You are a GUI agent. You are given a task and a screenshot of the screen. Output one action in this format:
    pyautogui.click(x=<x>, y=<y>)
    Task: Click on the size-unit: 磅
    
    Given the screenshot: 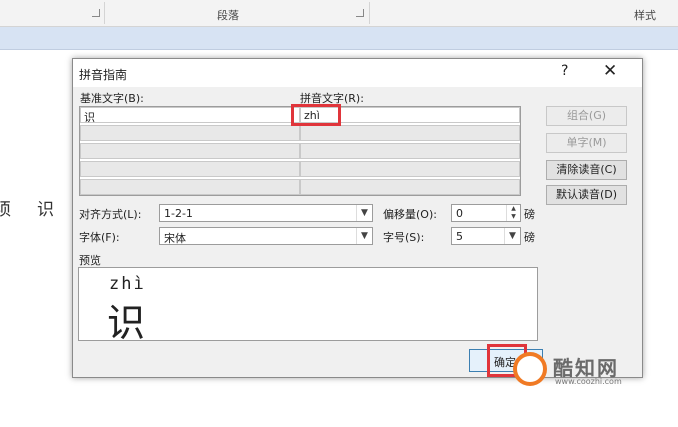 What is the action you would take?
    pyautogui.click(x=529, y=237)
    